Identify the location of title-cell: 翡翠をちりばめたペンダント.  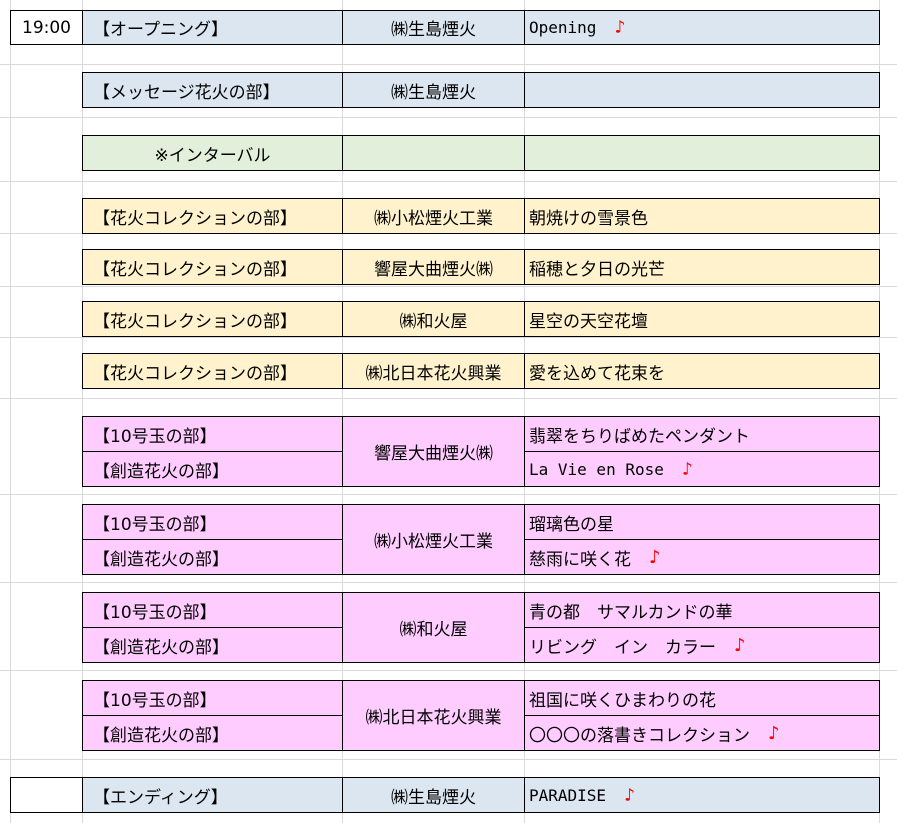
(702, 434).